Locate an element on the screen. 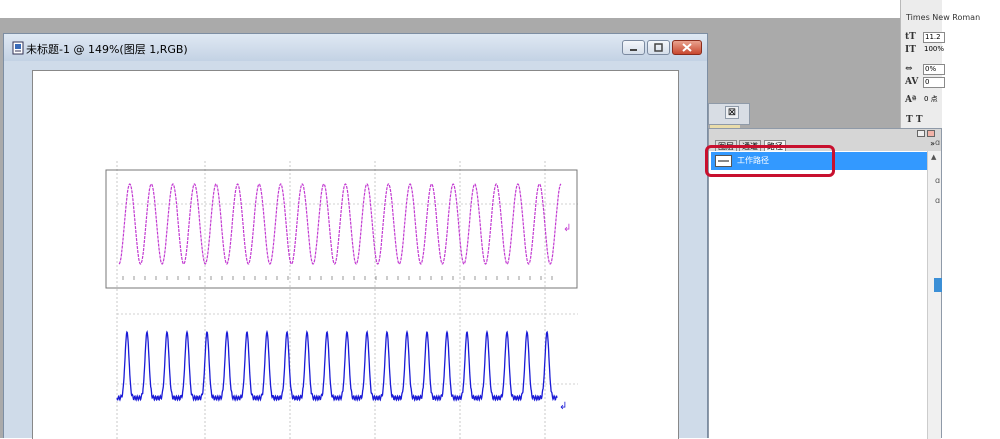  tracking-row: ⇔ 0% is located at coordinates (925, 70).